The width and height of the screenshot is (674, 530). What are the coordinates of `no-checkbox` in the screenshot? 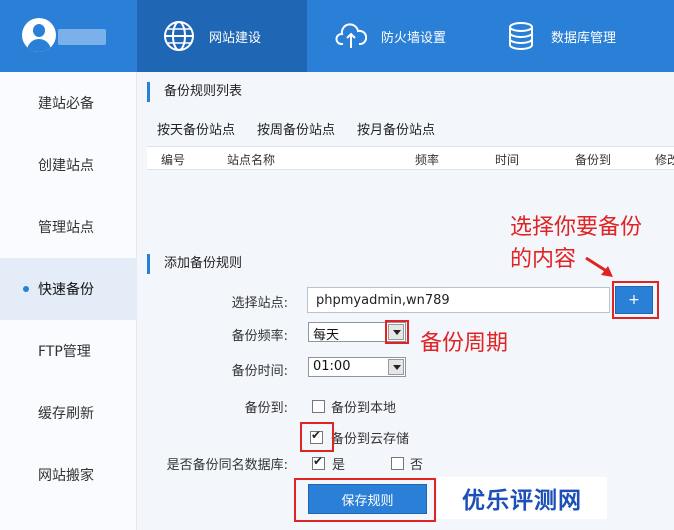 It's located at (397, 463).